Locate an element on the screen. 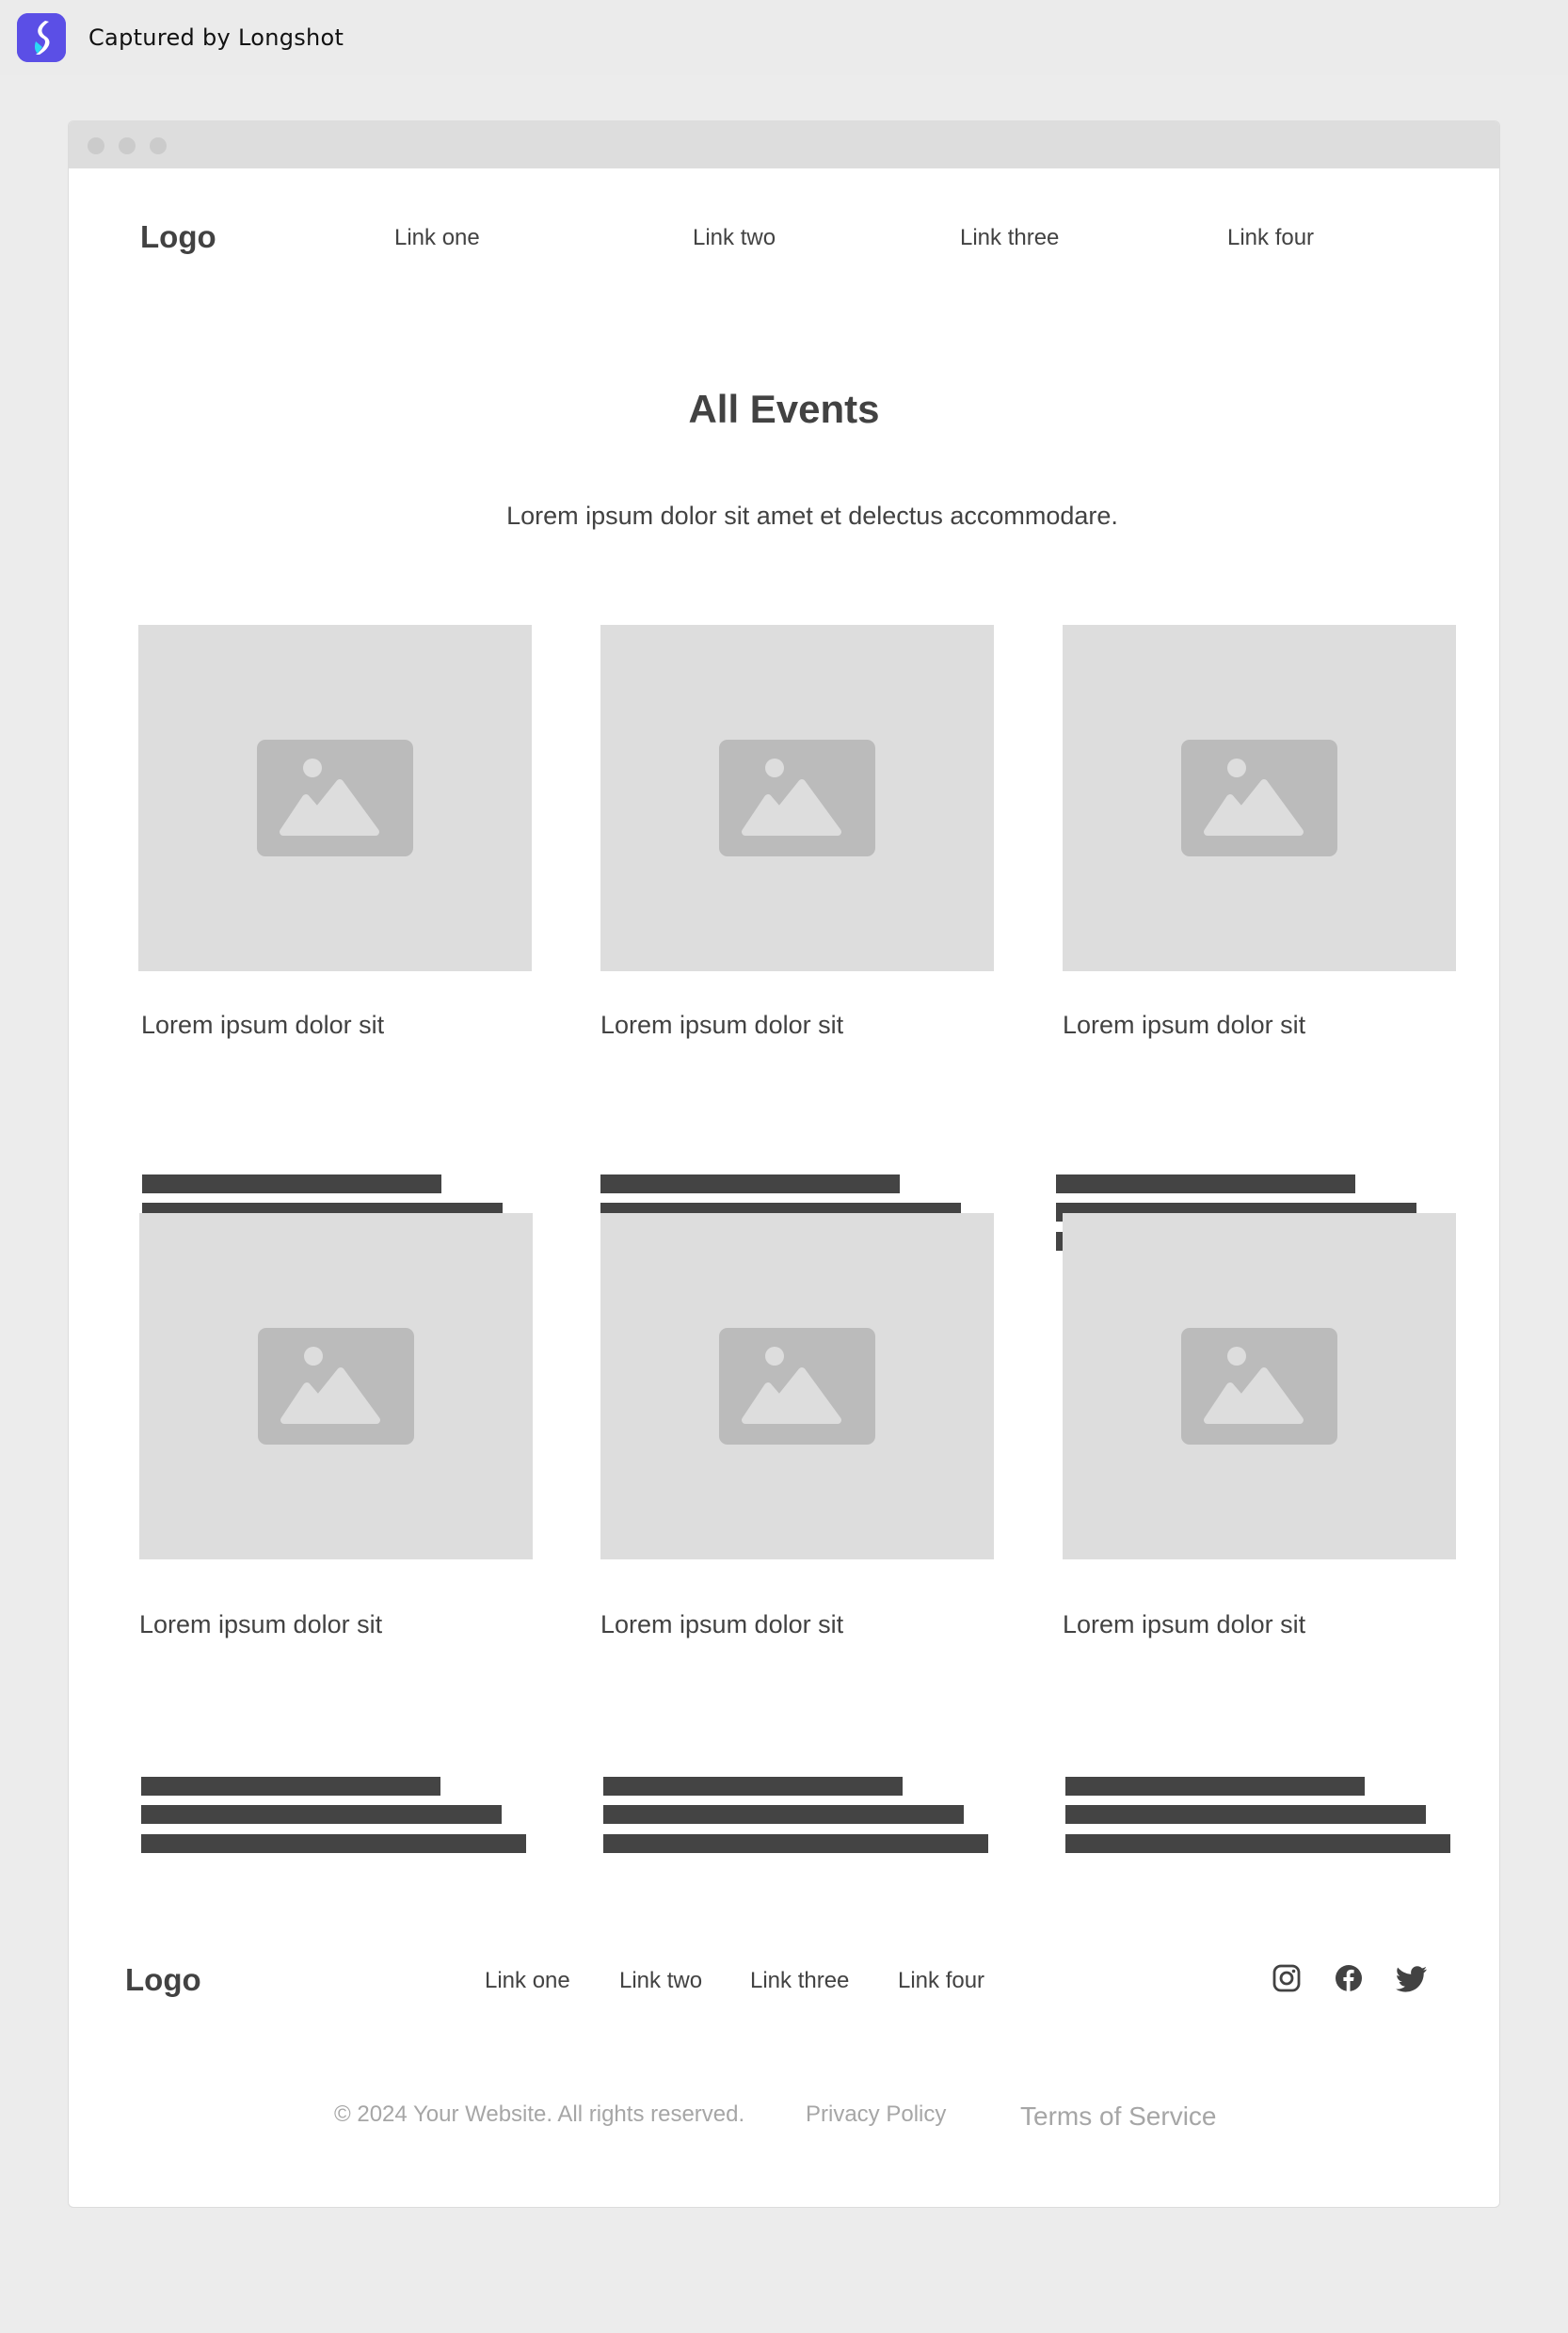 The image size is (1568, 2333). window-dot-close is located at coordinates (96, 145).